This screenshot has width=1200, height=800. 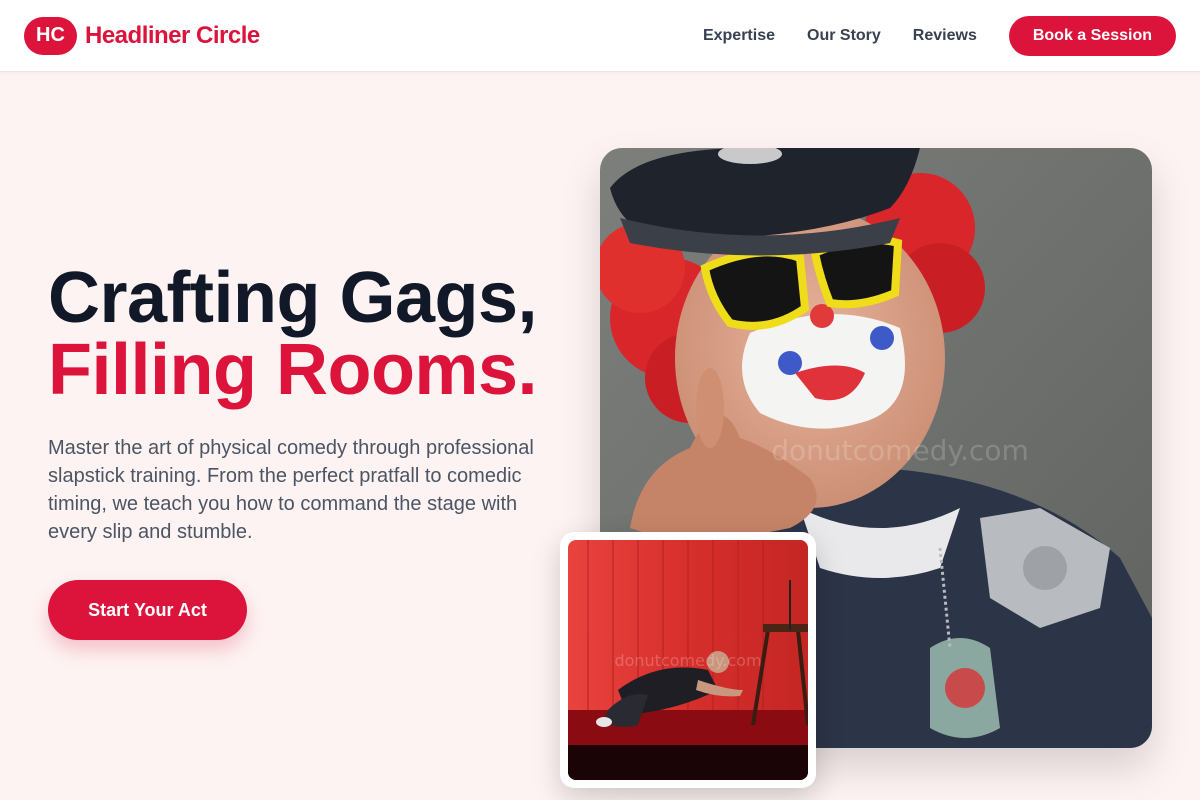 I want to click on pratfall-photo: donutcomedy.com, so click(x=688, y=660).